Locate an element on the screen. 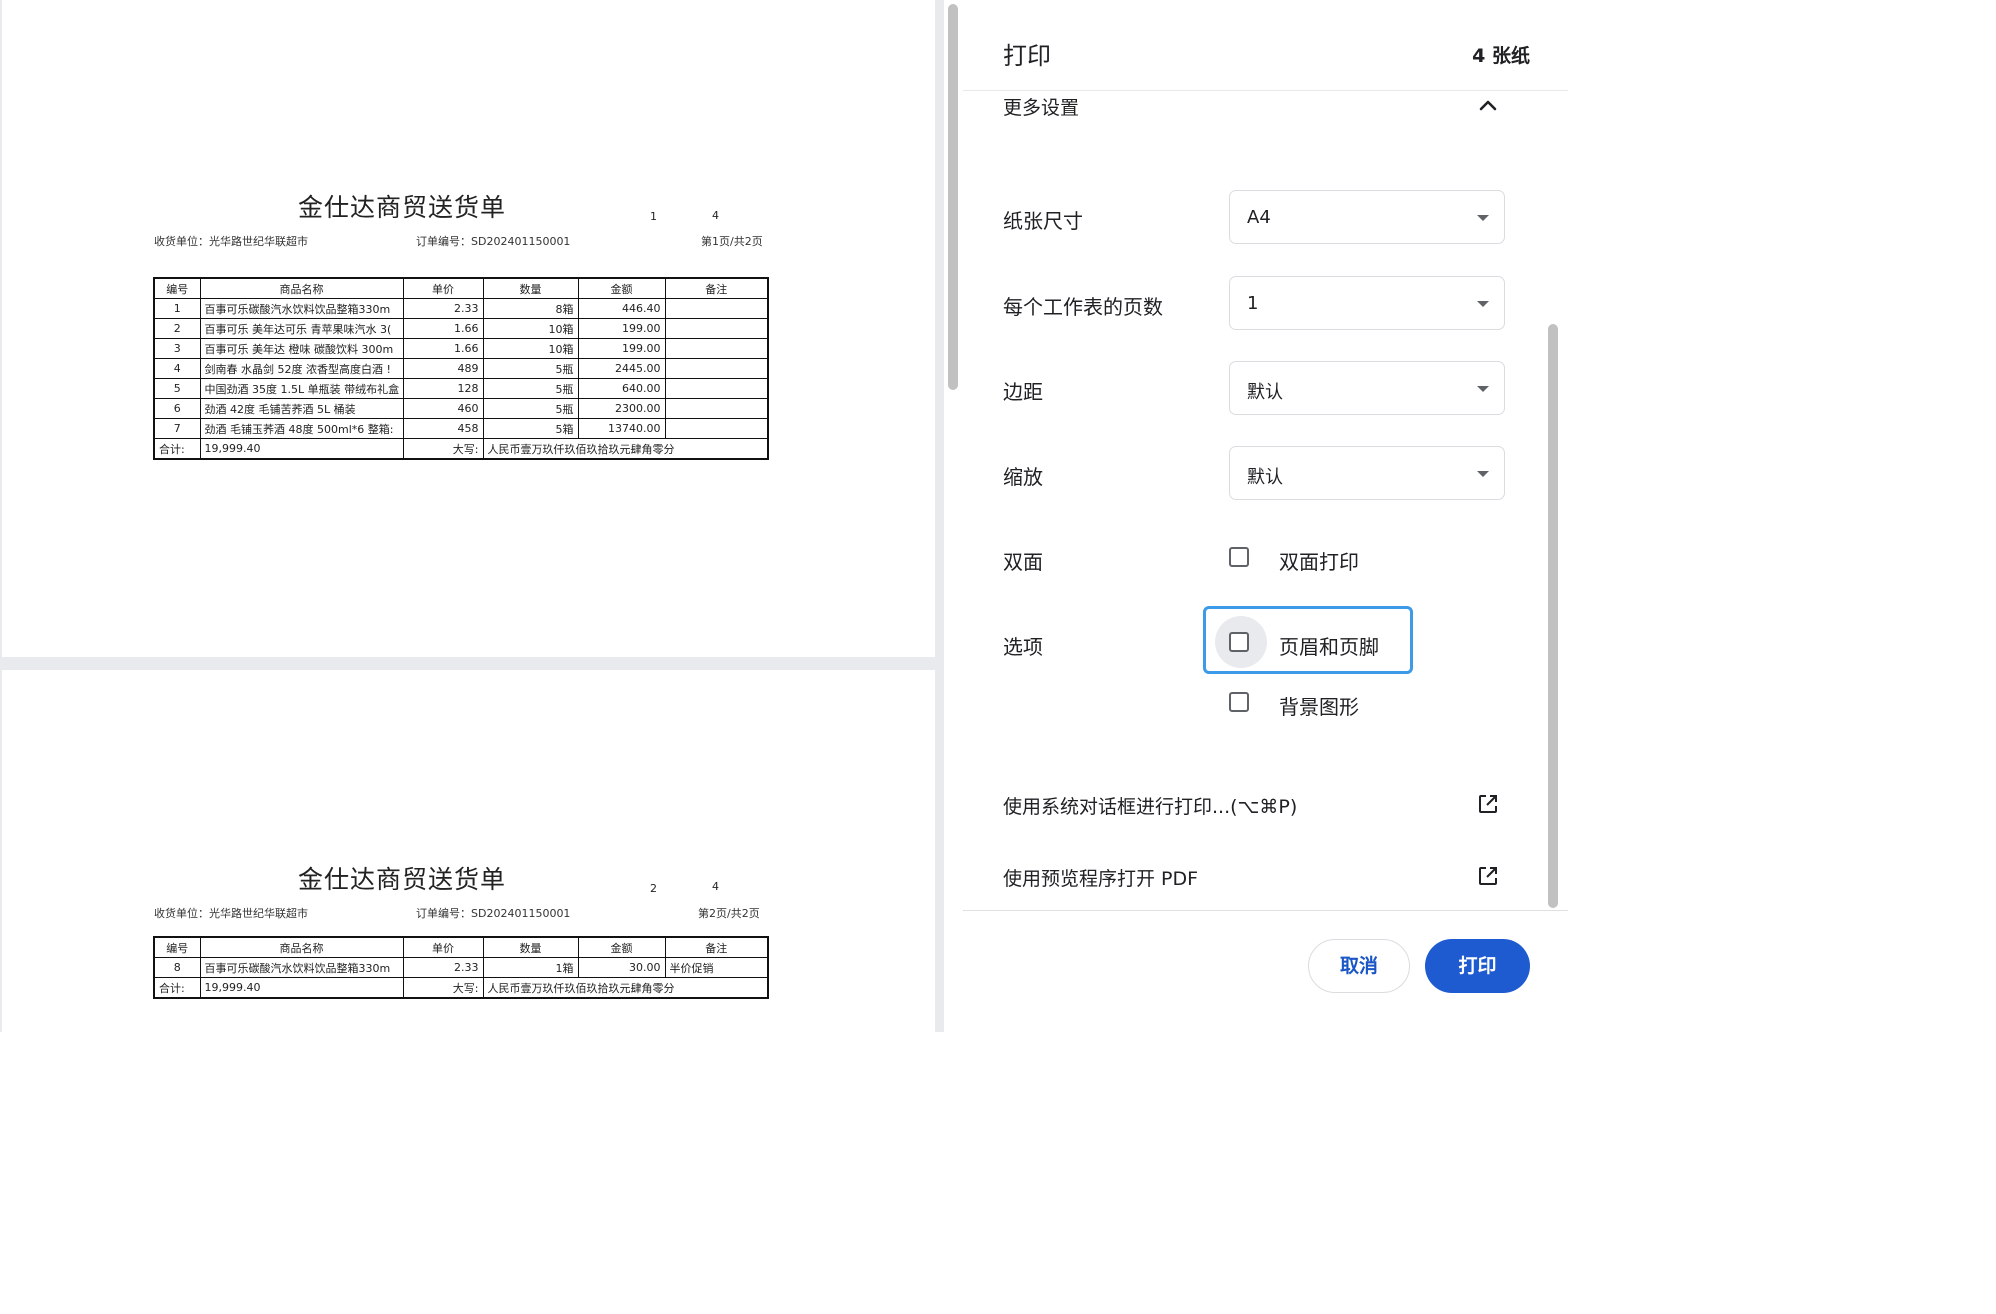 This screenshot has height=1314, width=1996. cell-qty: 8箱 is located at coordinates (530, 308).